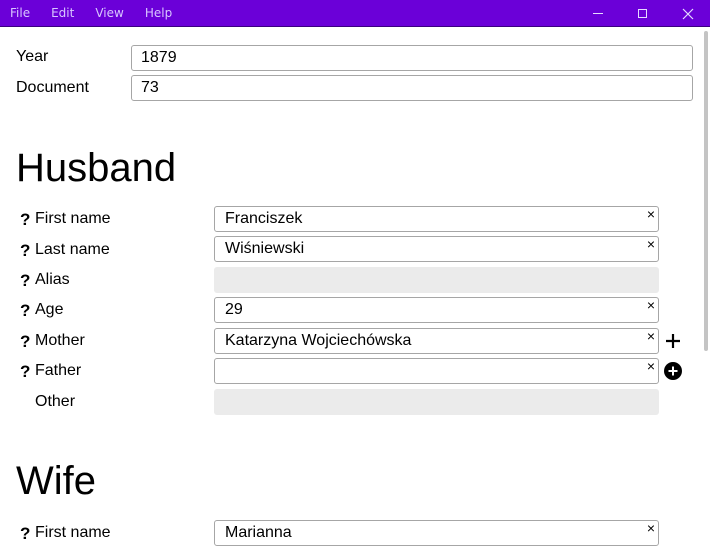 This screenshot has height=546, width=710. Describe the element at coordinates (673, 371) in the screenshot. I see `plus-circle-icon` at that location.